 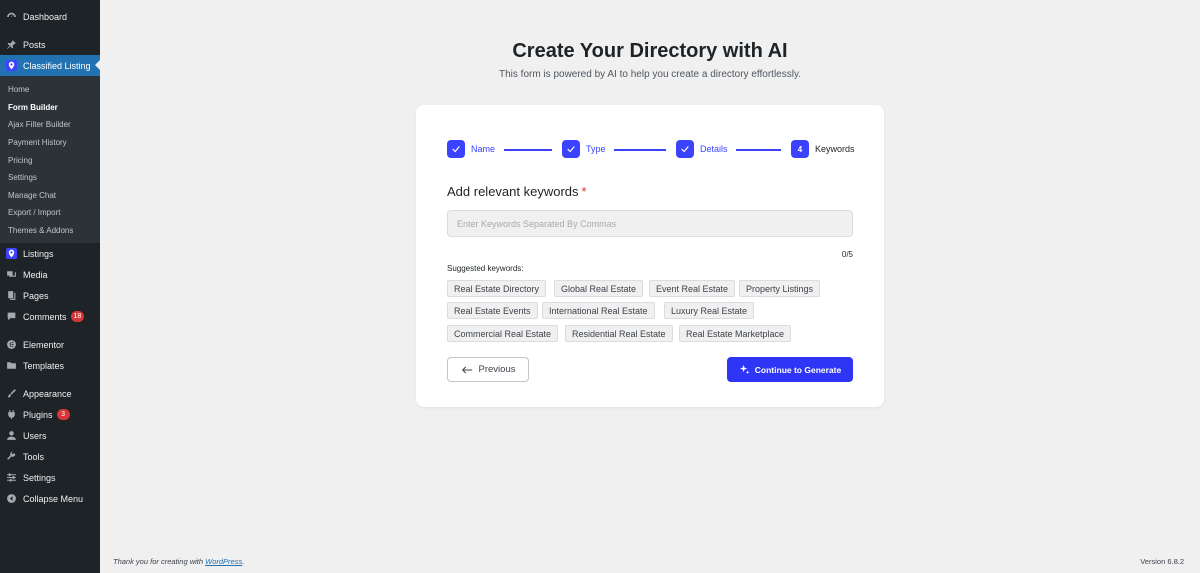 I want to click on menu-posts: Posts, so click(x=50, y=44).